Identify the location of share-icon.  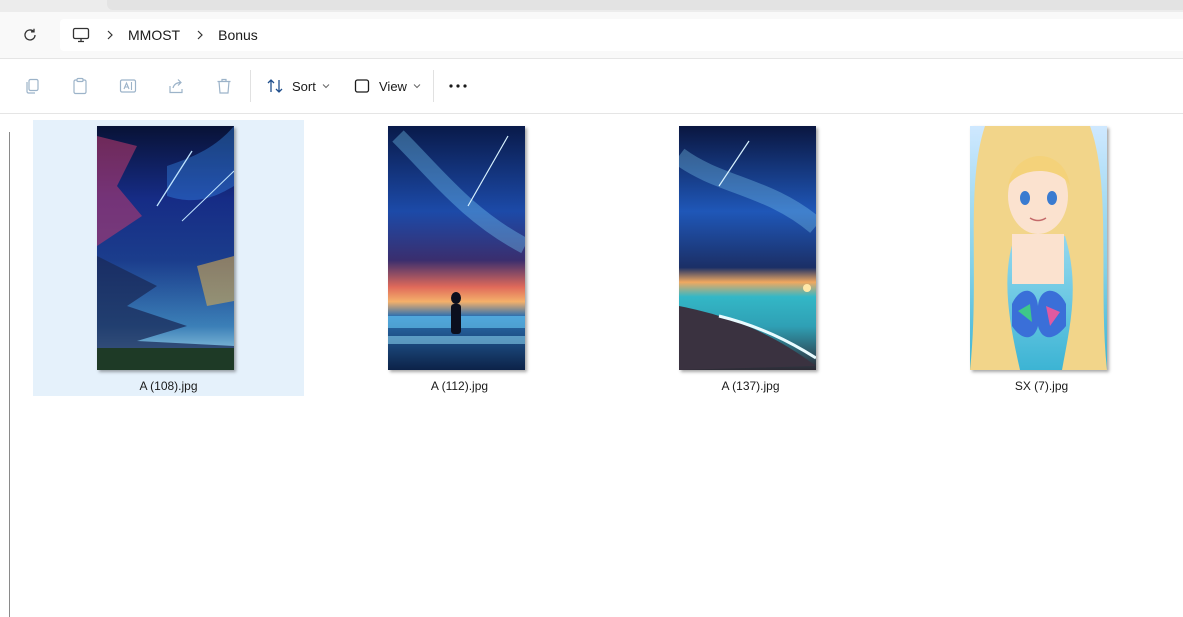
(176, 86).